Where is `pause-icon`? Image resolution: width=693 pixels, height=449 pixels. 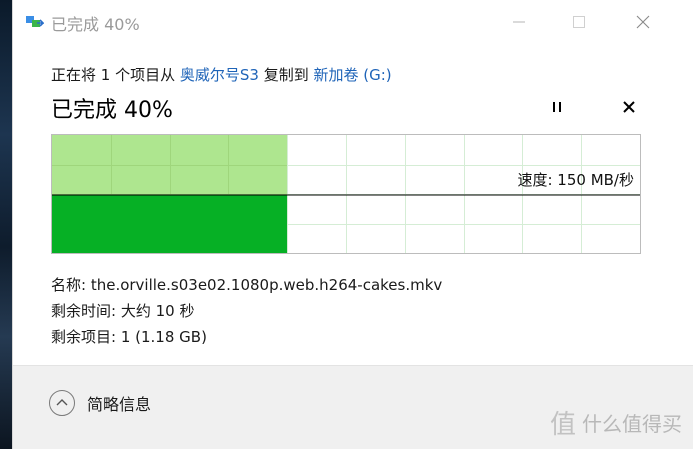 pause-icon is located at coordinates (557, 107).